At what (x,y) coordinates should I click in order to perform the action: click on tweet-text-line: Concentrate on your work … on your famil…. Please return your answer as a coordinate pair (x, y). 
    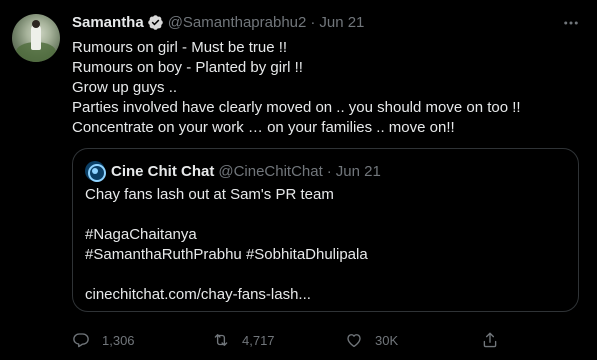
    Looking at the image, I should click on (263, 127).